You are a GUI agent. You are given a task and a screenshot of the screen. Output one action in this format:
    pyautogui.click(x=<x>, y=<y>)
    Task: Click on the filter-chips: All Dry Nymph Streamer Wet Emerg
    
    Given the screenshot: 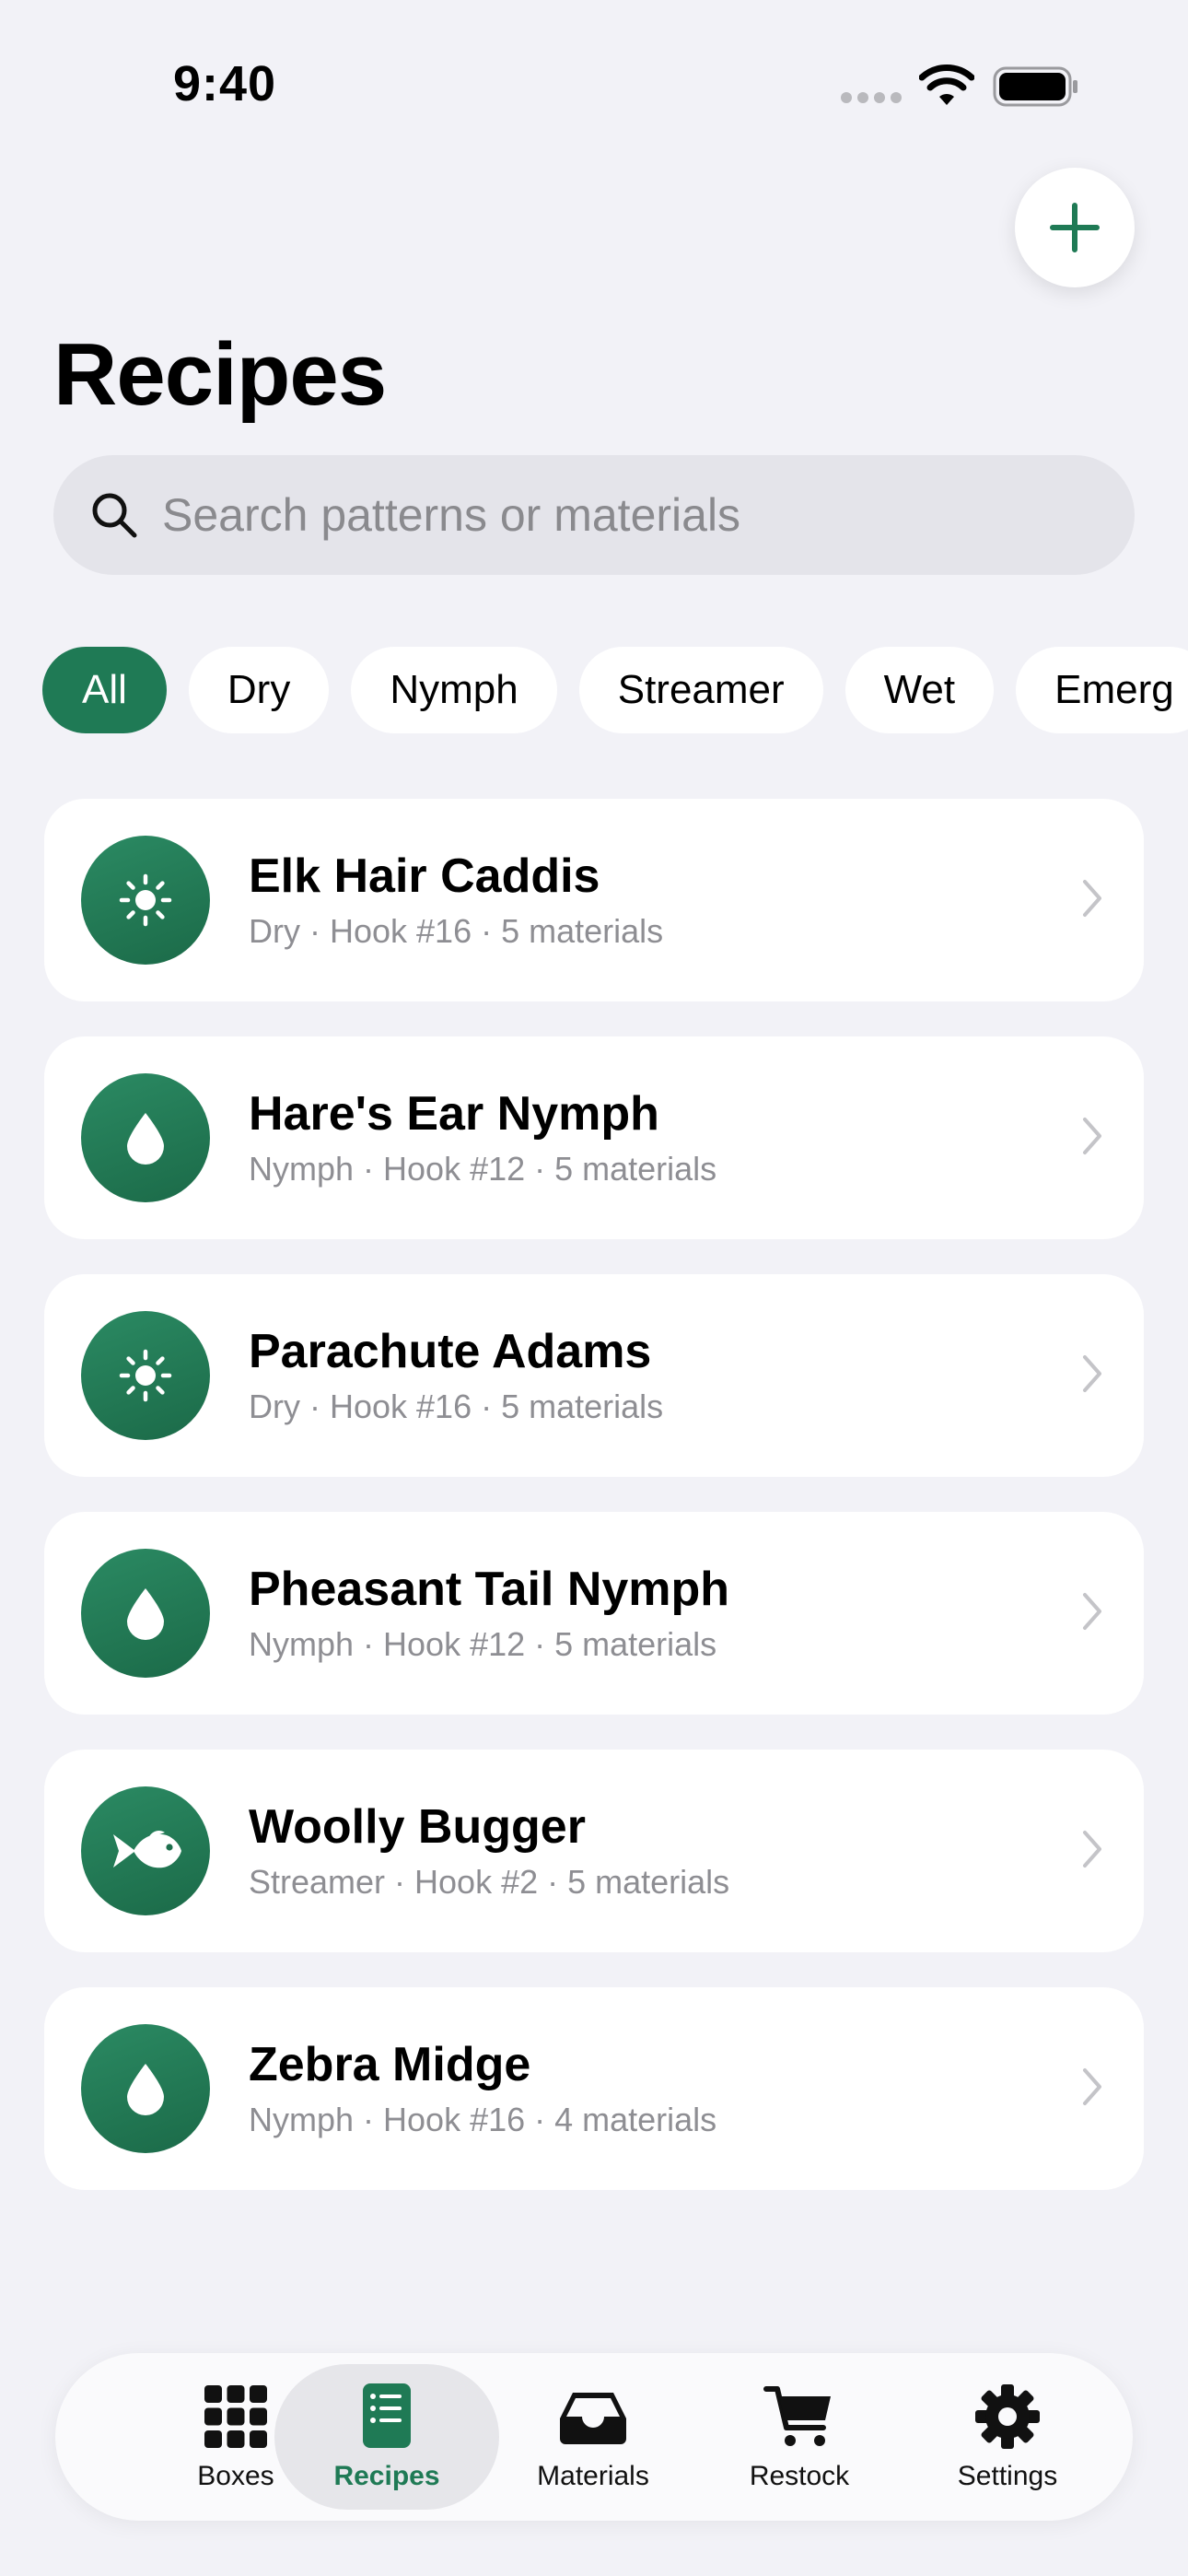 What is the action you would take?
    pyautogui.click(x=615, y=691)
    